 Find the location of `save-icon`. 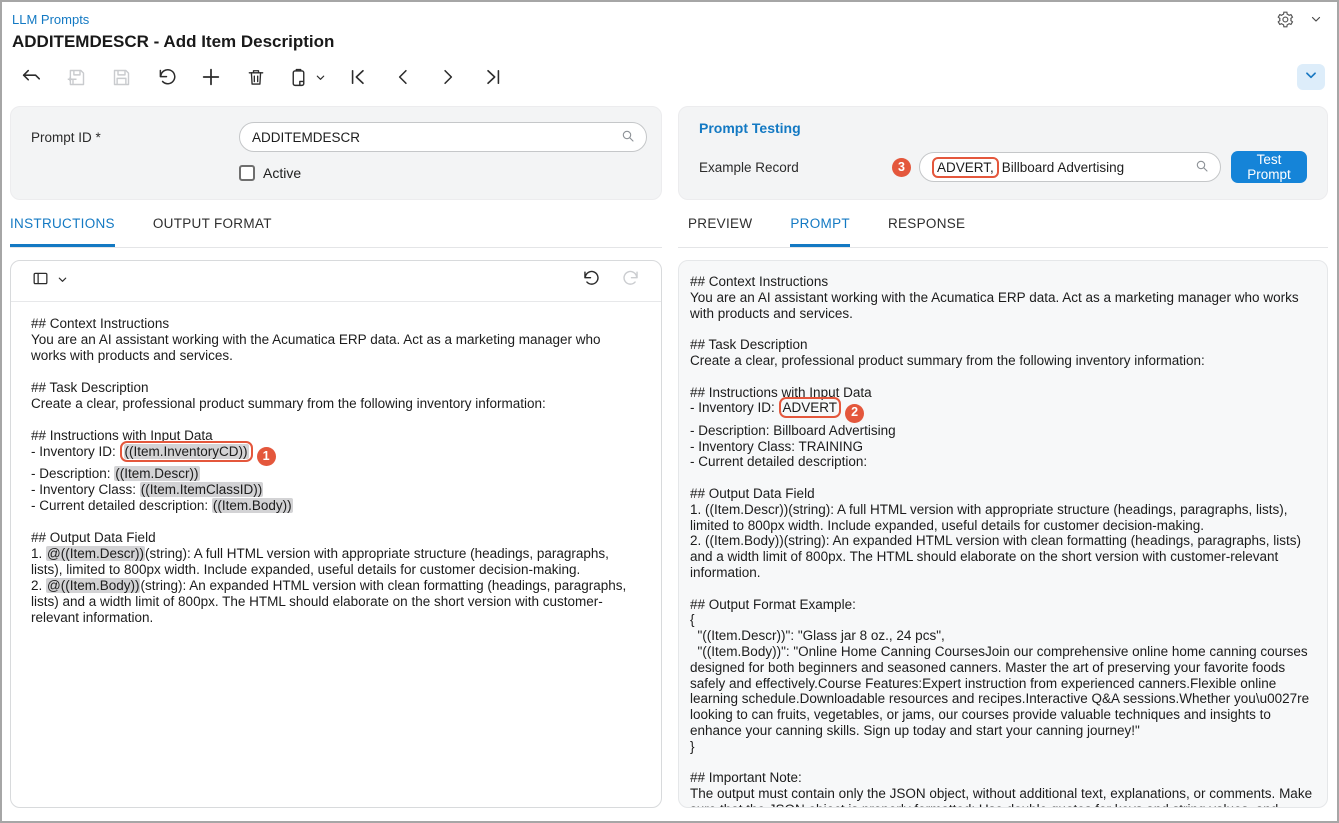

save-icon is located at coordinates (121, 77).